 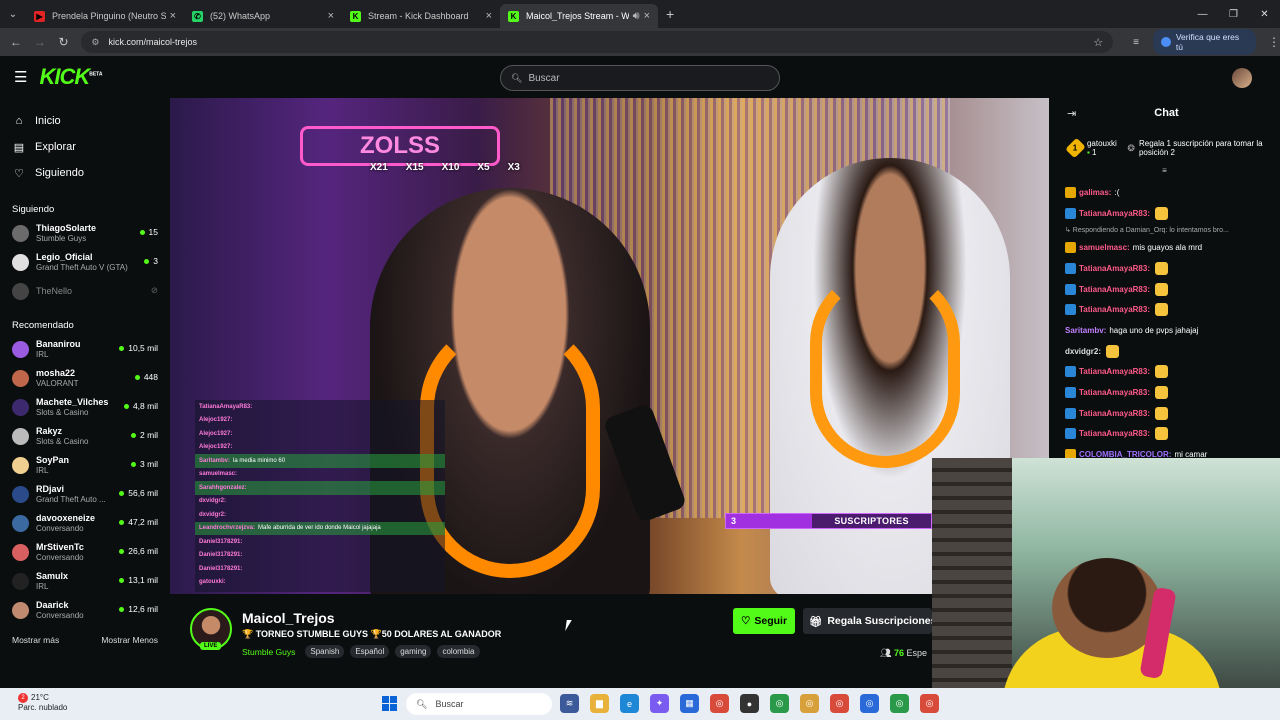 I want to click on channel-item: RDjavi Grand Theft Auto ... 56,6 mil, so click(x=85, y=494).